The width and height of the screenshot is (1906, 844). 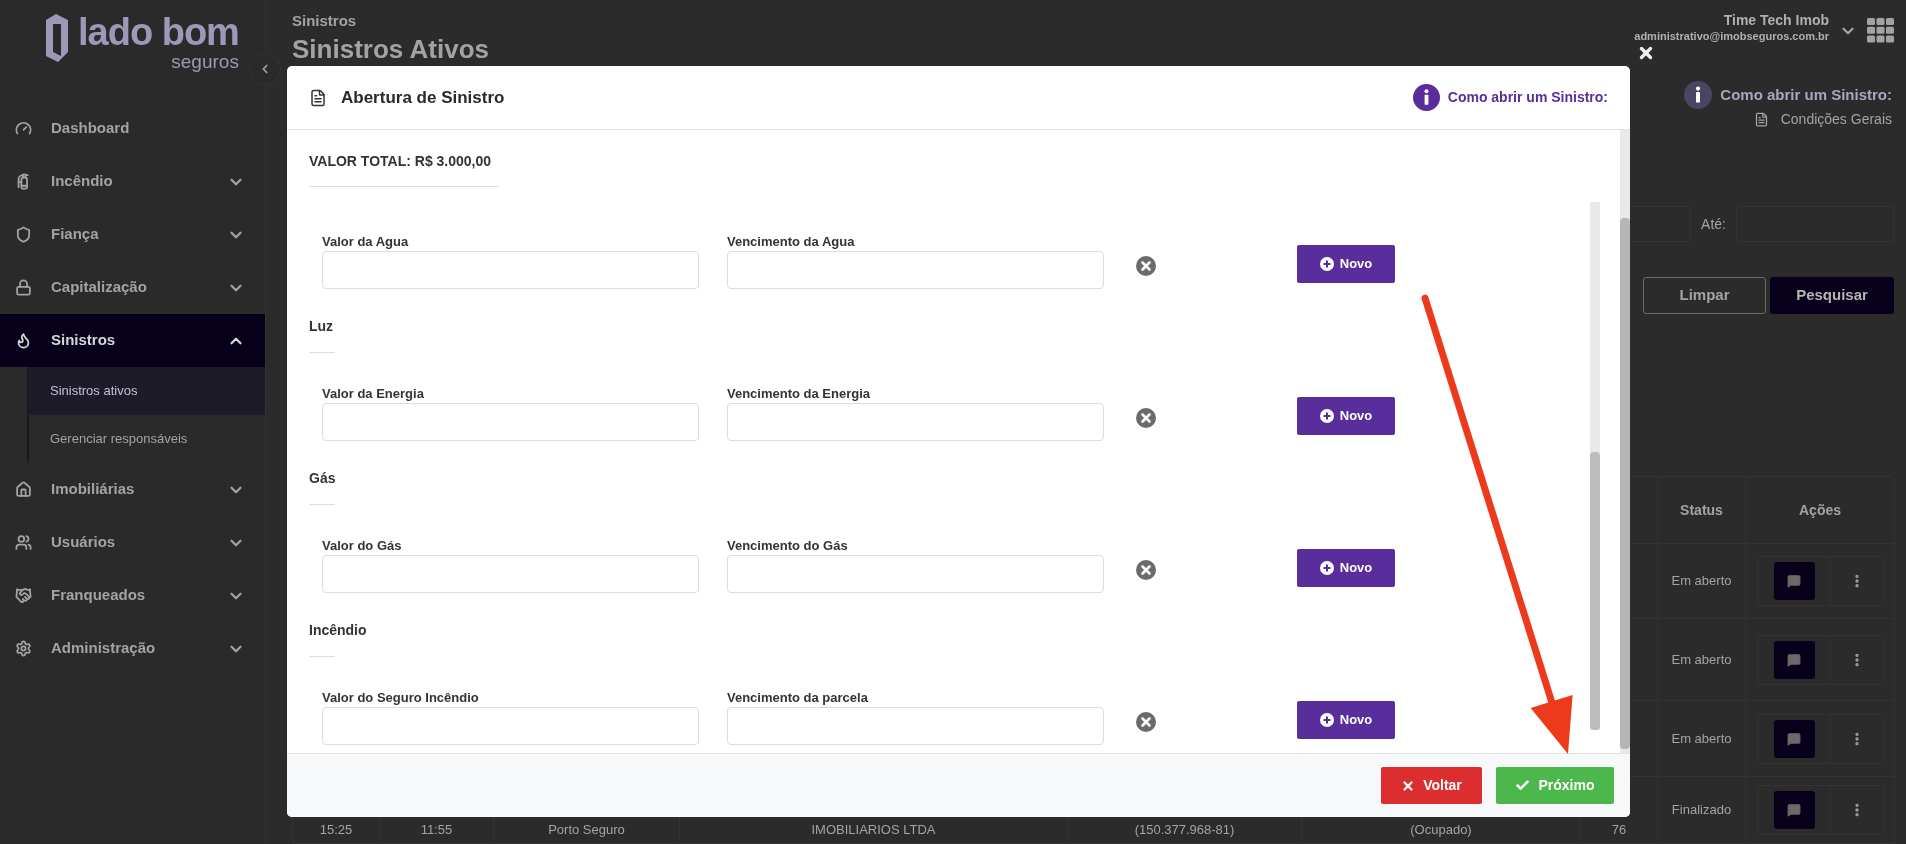 I want to click on gauge-icon, so click(x=23, y=128).